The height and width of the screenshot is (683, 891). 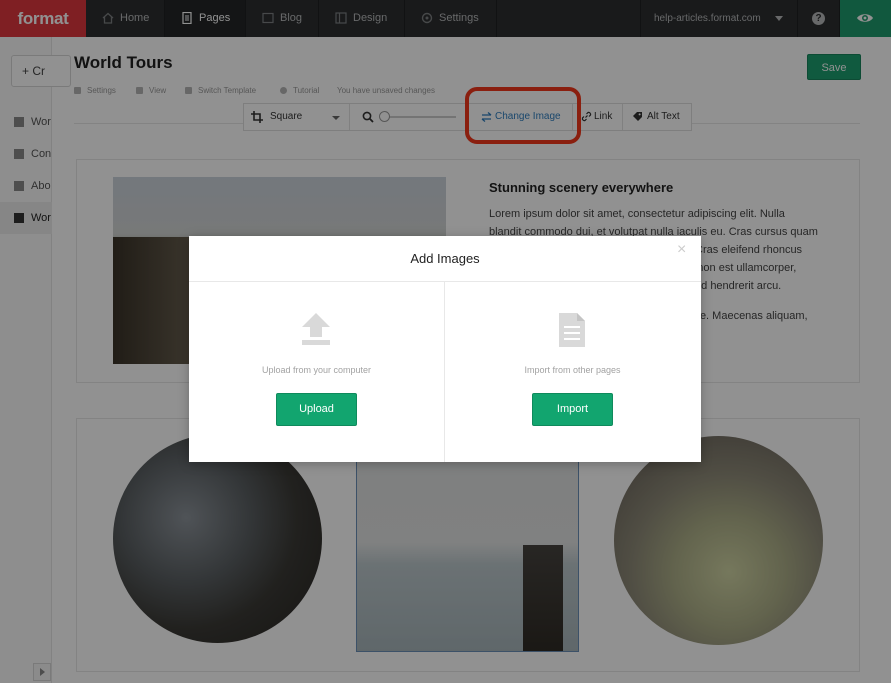 What do you see at coordinates (681, 250) in the screenshot?
I see `close-icon: ×` at bounding box center [681, 250].